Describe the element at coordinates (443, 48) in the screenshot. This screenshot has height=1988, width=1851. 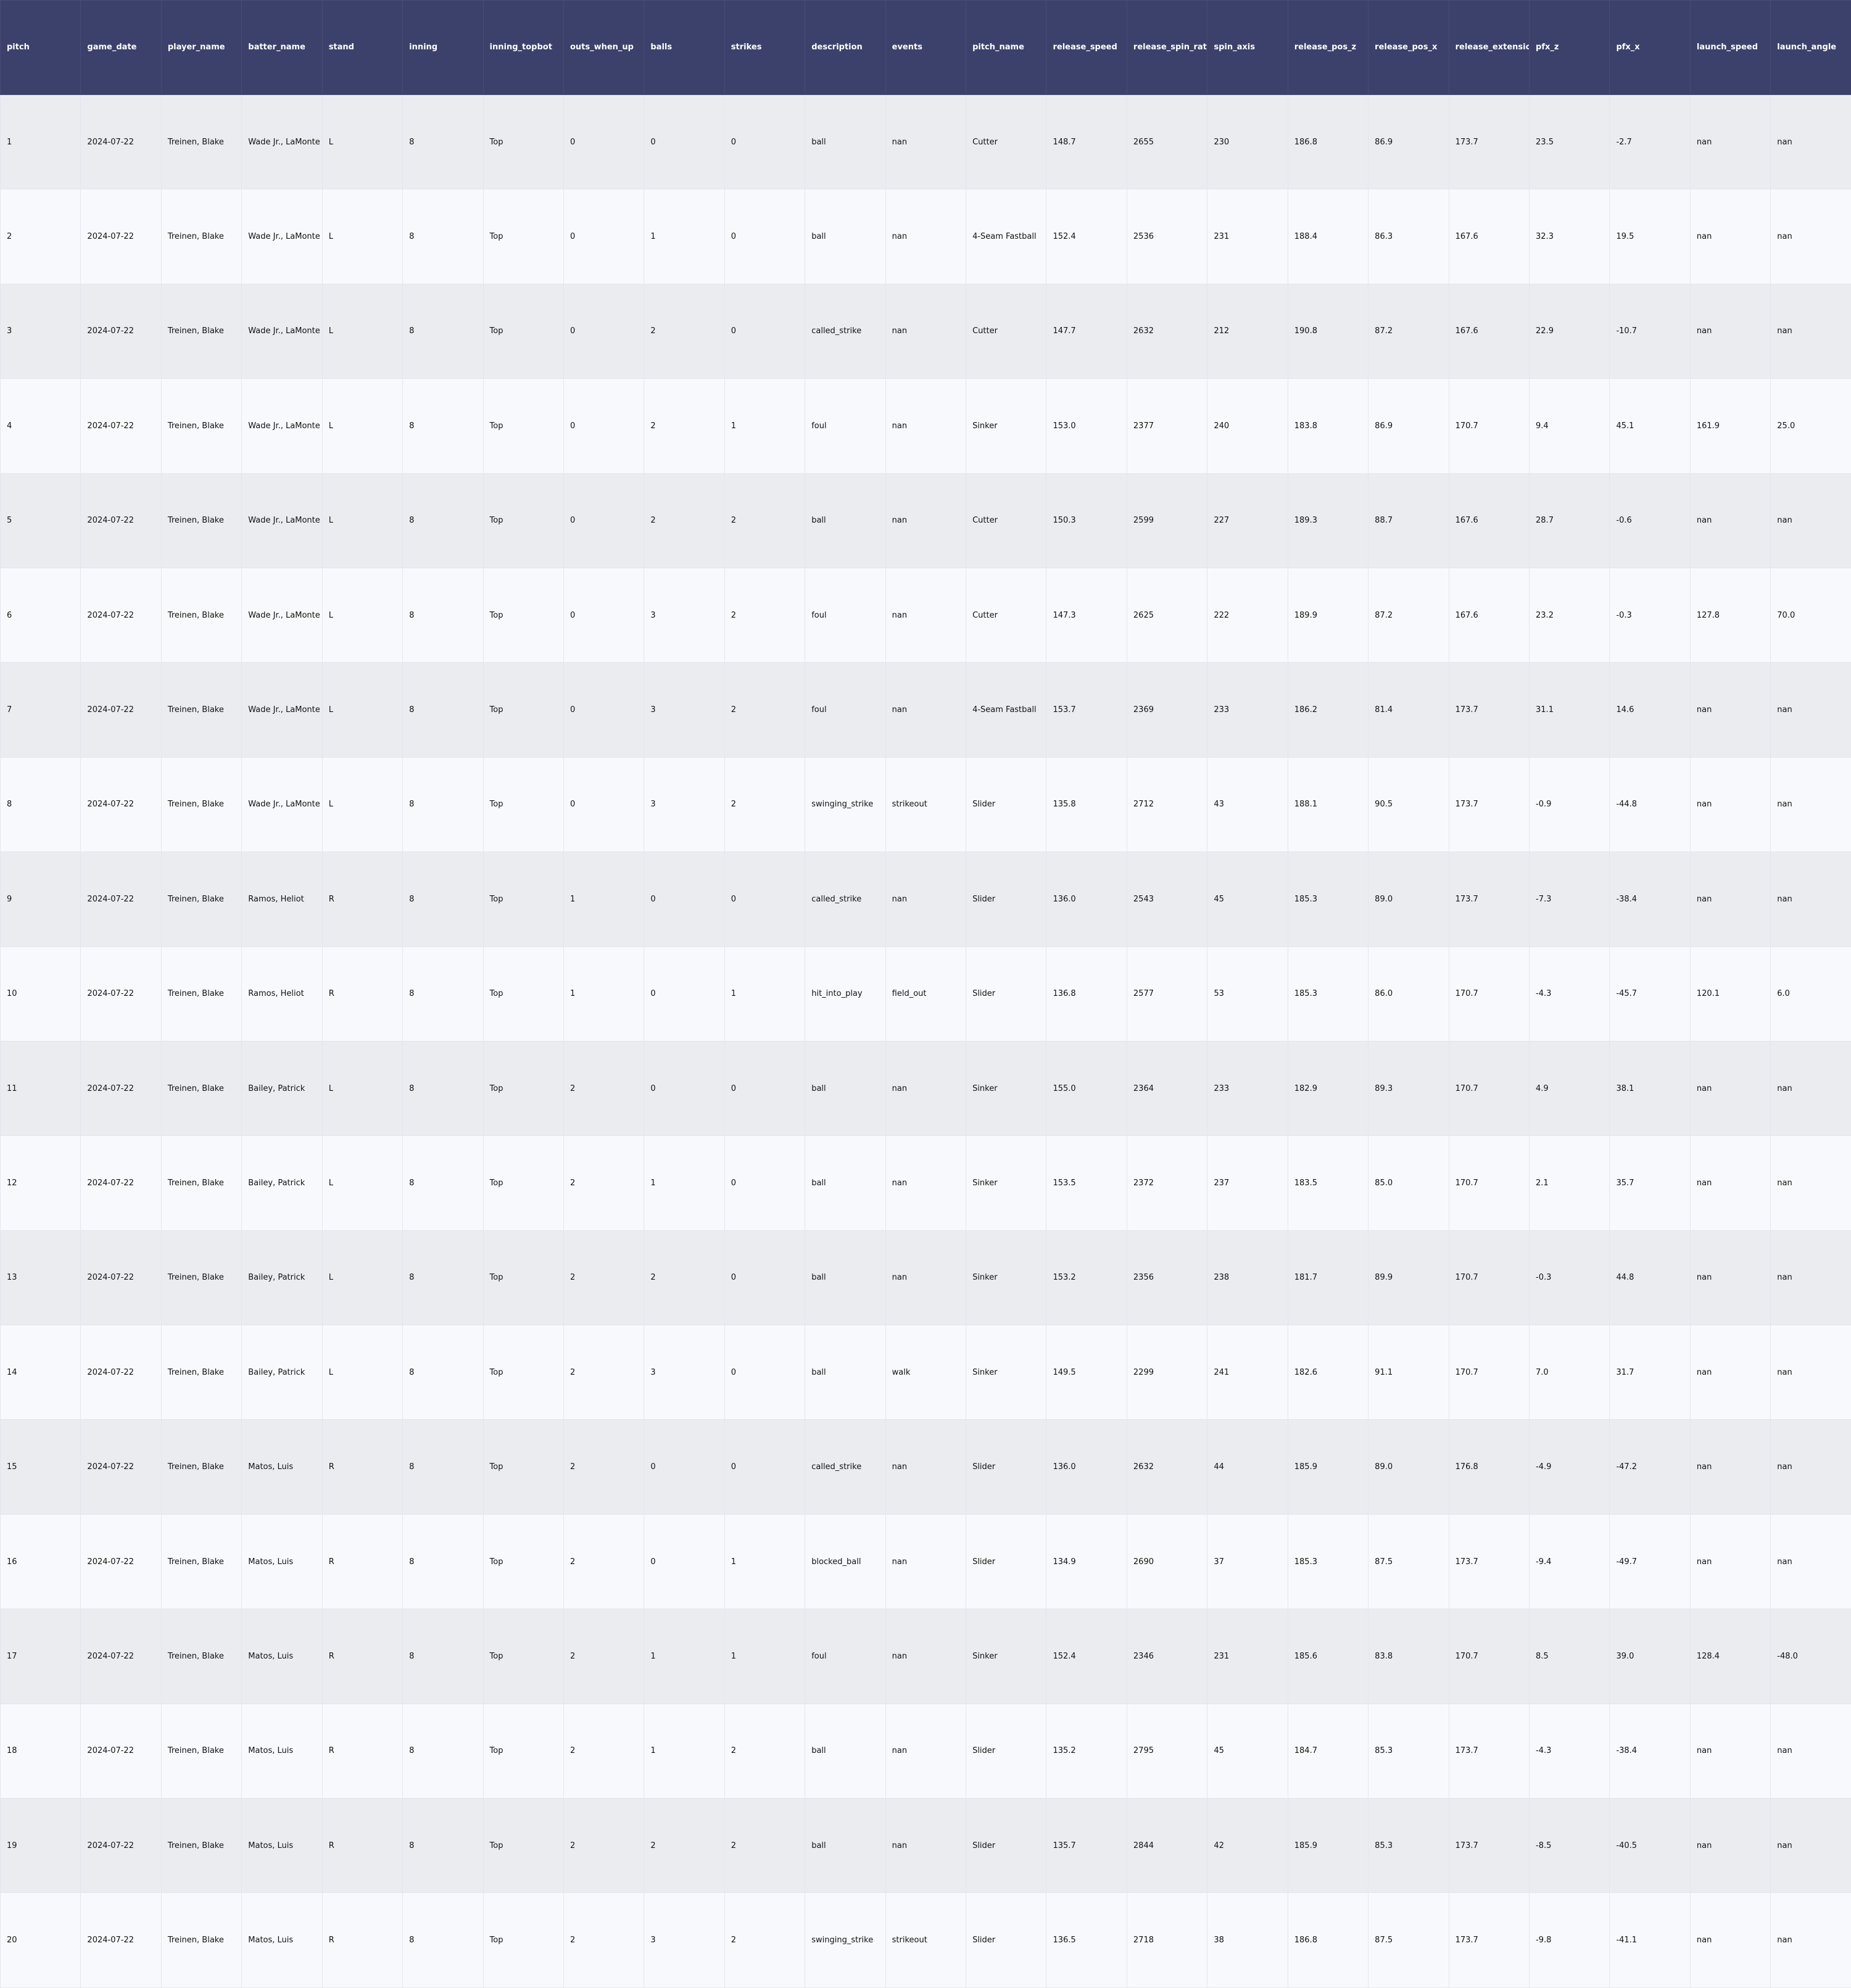
I see `column-header-inning: inning` at that location.